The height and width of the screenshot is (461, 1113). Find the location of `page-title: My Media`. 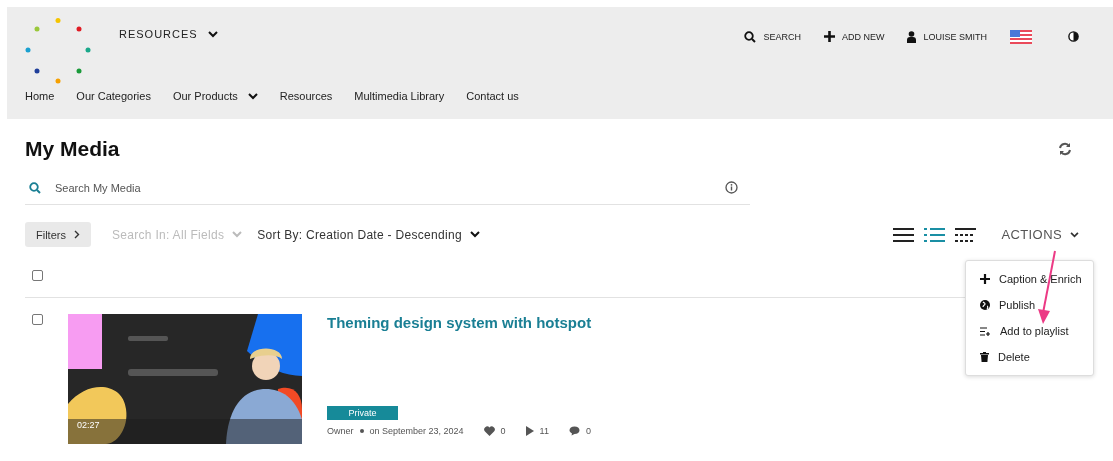

page-title: My Media is located at coordinates (72, 148).